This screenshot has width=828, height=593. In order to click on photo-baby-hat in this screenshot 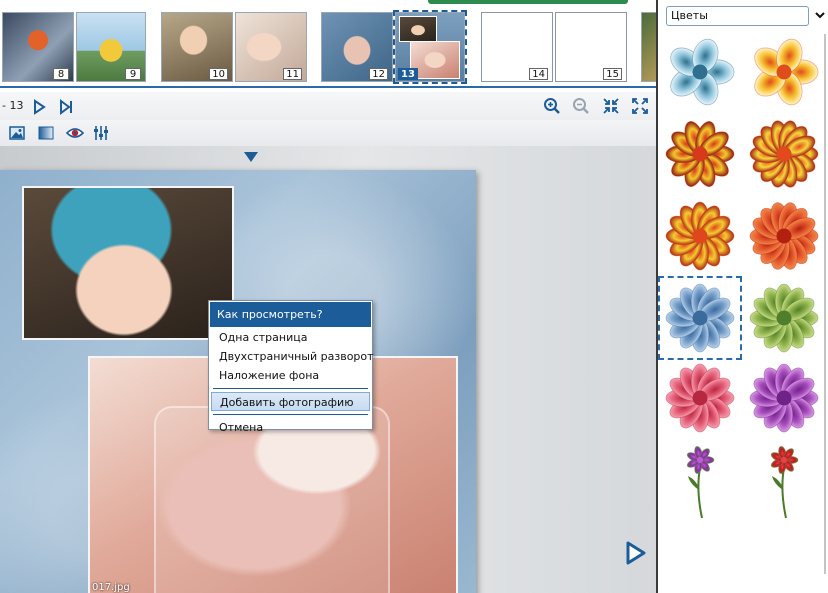, I will do `click(128, 263)`.